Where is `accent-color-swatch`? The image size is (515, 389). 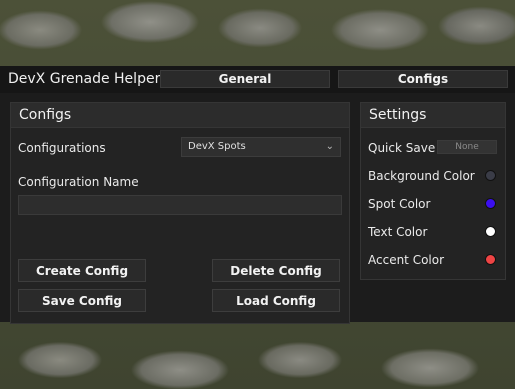
accent-color-swatch is located at coordinates (490, 259).